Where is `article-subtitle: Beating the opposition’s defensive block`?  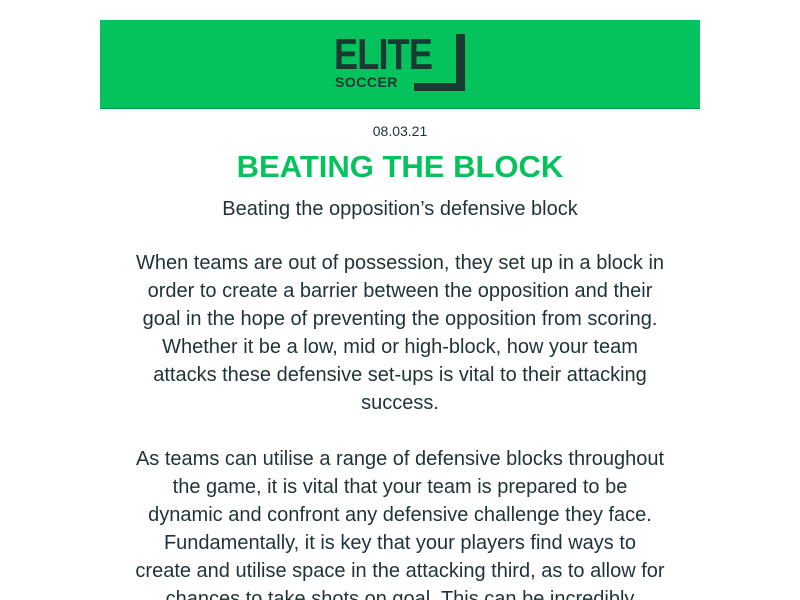
article-subtitle: Beating the opposition’s defensive block is located at coordinates (400, 209).